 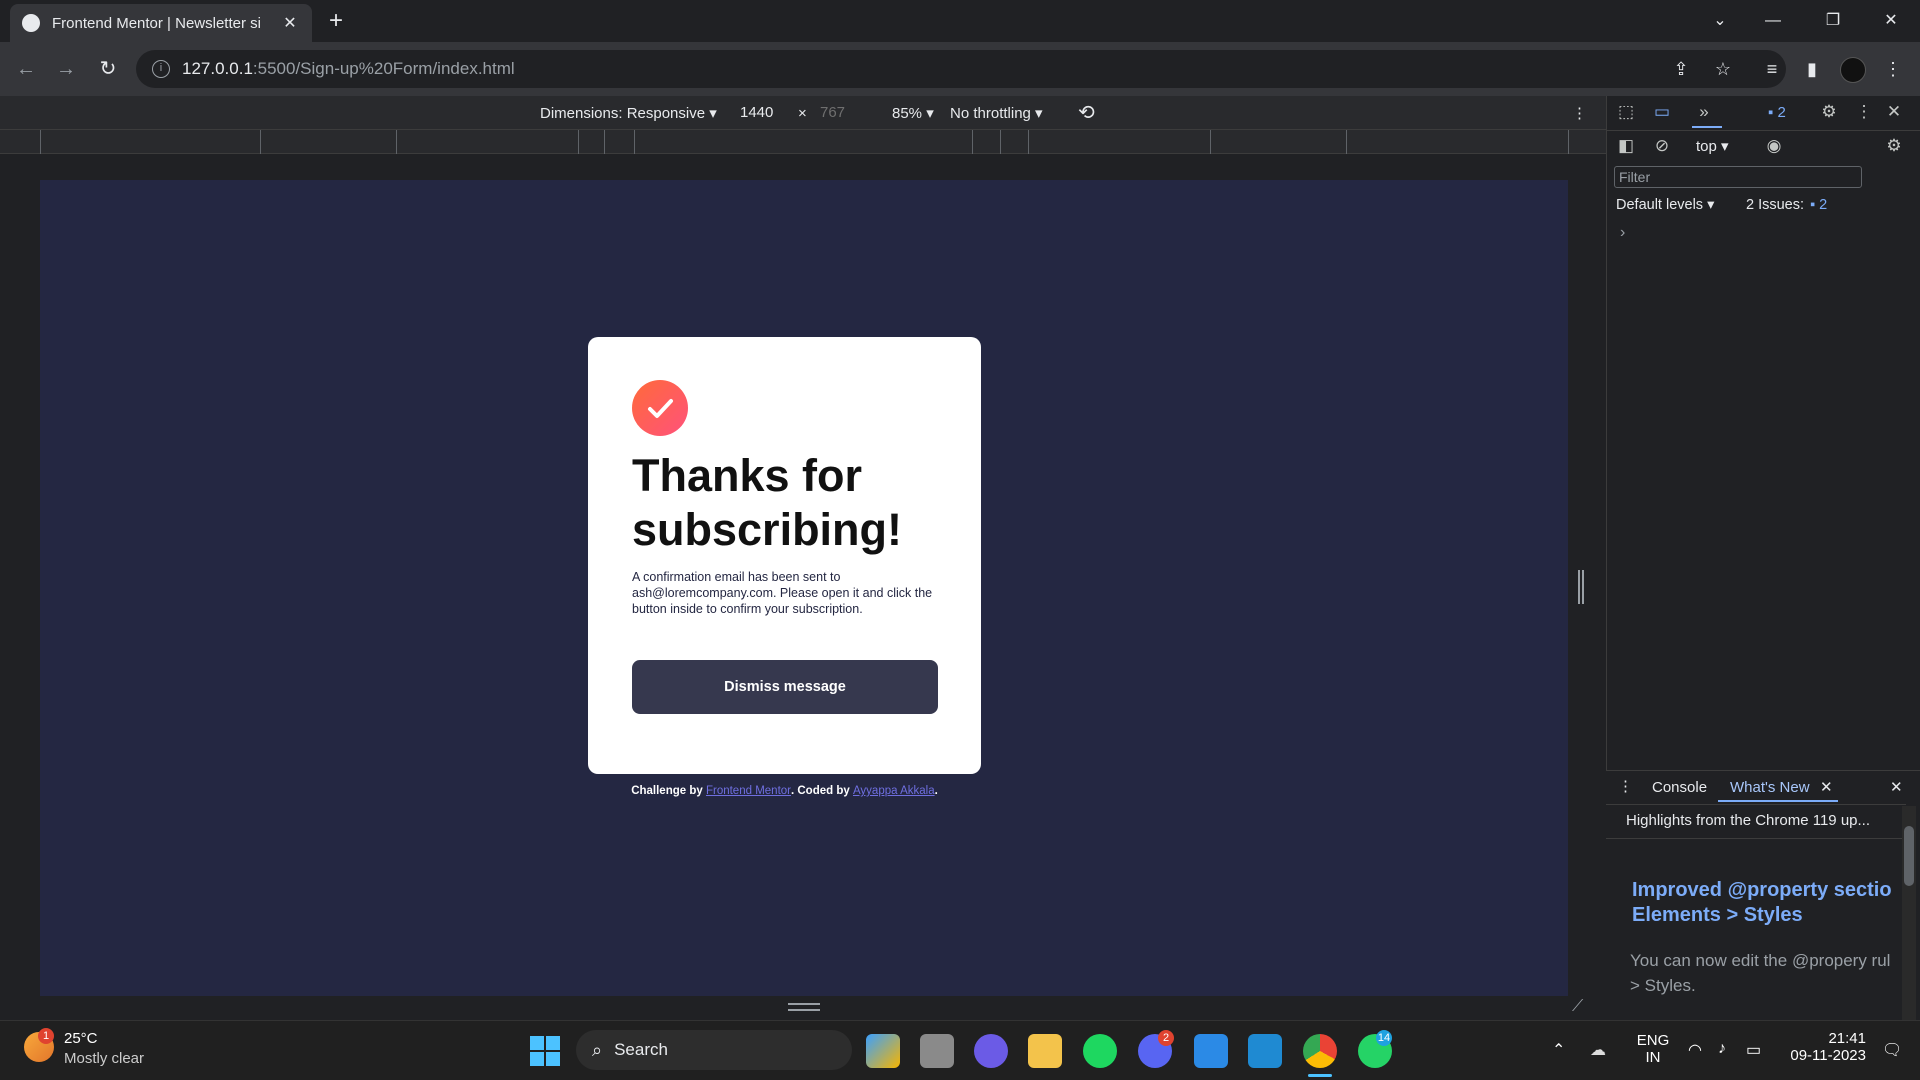 What do you see at coordinates (1679, 787) in the screenshot?
I see `drawer-tab-console: Console` at bounding box center [1679, 787].